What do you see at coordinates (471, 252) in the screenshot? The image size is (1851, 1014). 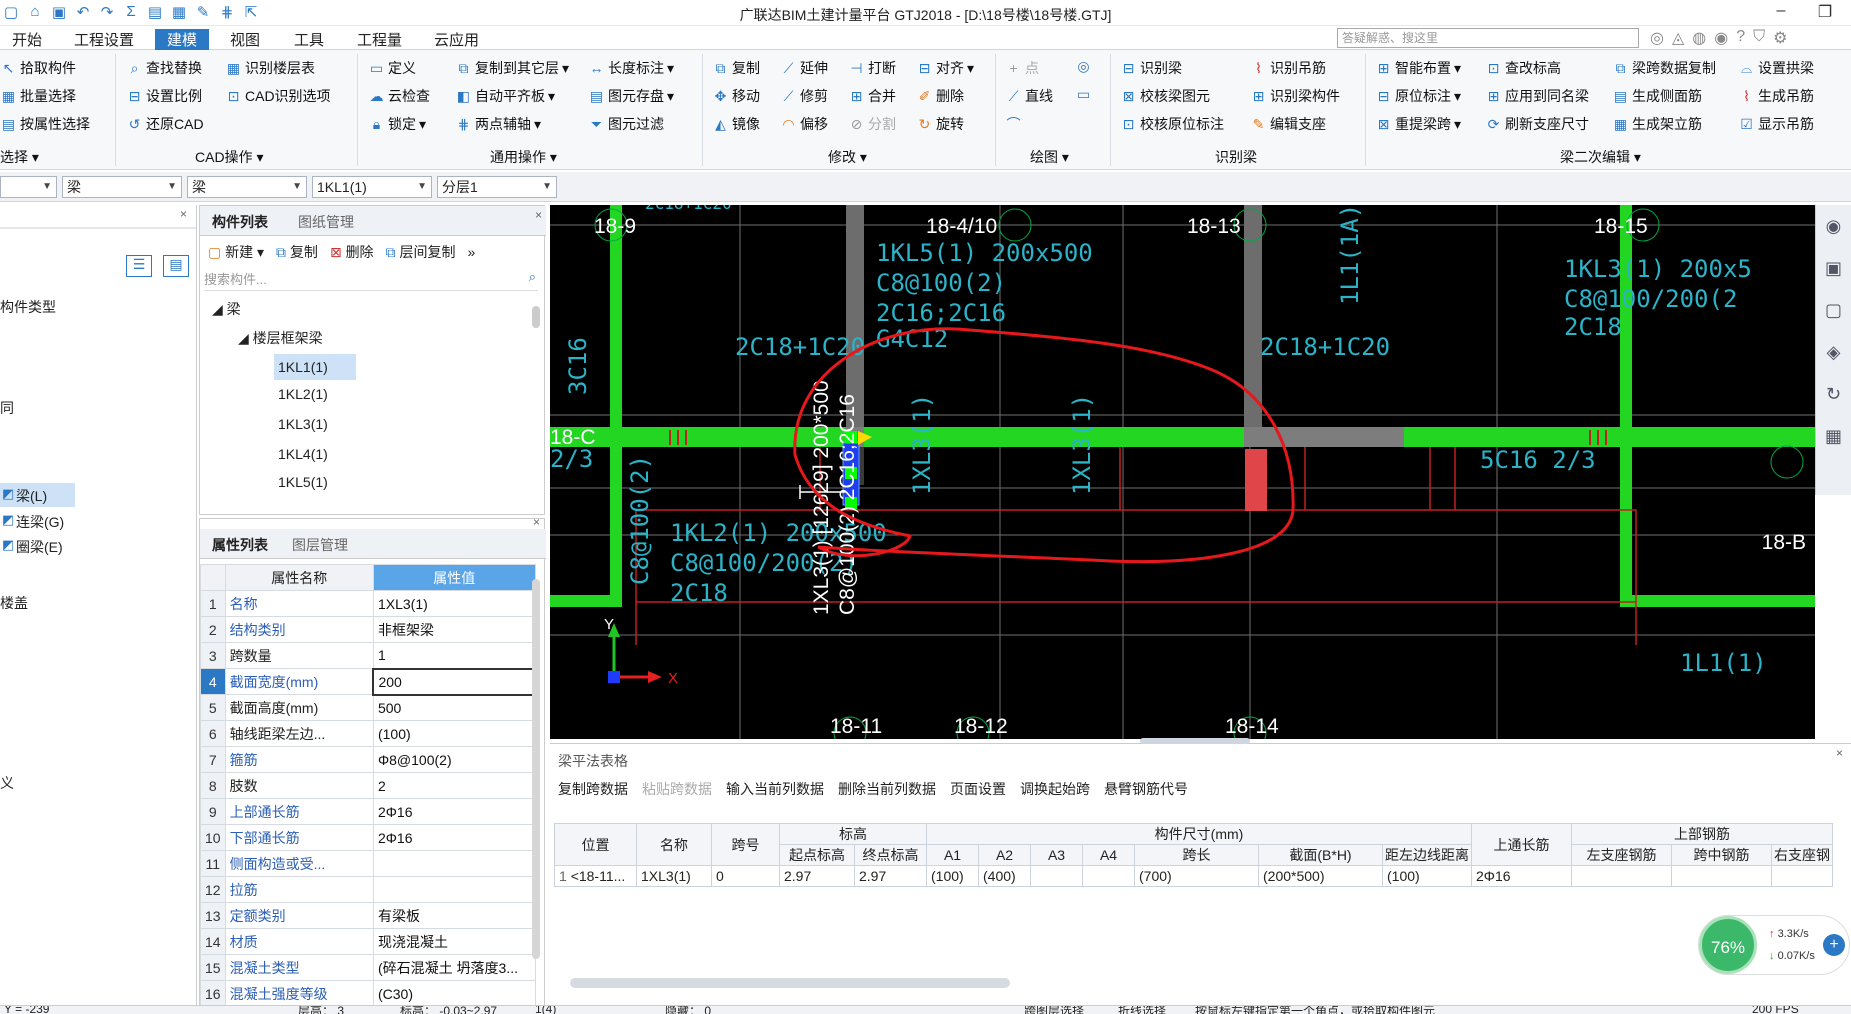 I see `more-icon: »` at bounding box center [471, 252].